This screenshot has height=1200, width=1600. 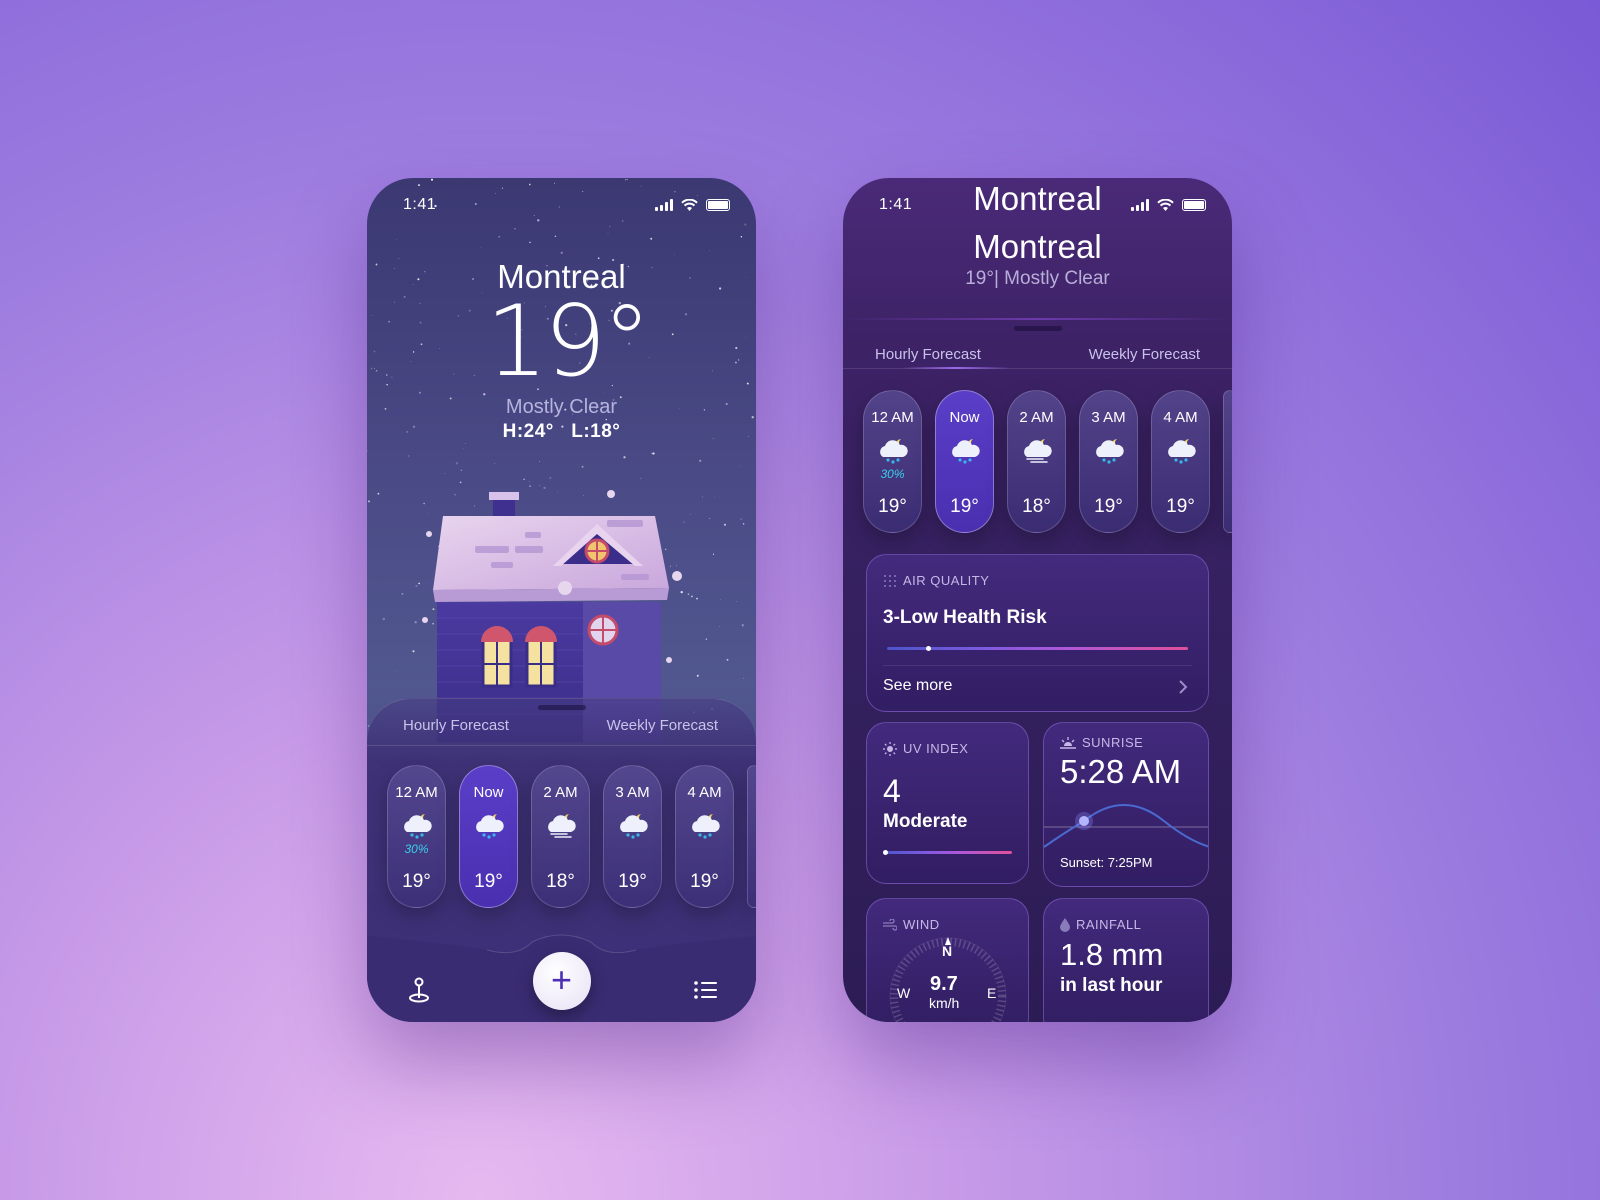 I want to click on air-quality-card: AIR QUALITY 3-Low Health Risk See more, so click(x=1037, y=633).